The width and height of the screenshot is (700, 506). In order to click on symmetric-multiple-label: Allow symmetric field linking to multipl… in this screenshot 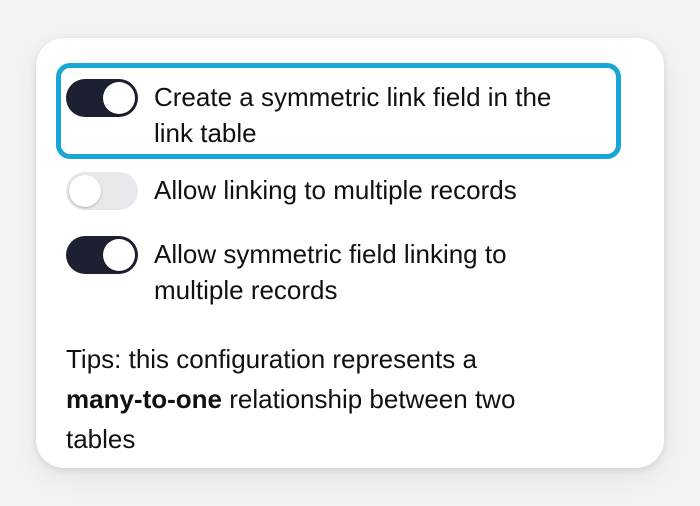, I will do `click(330, 272)`.